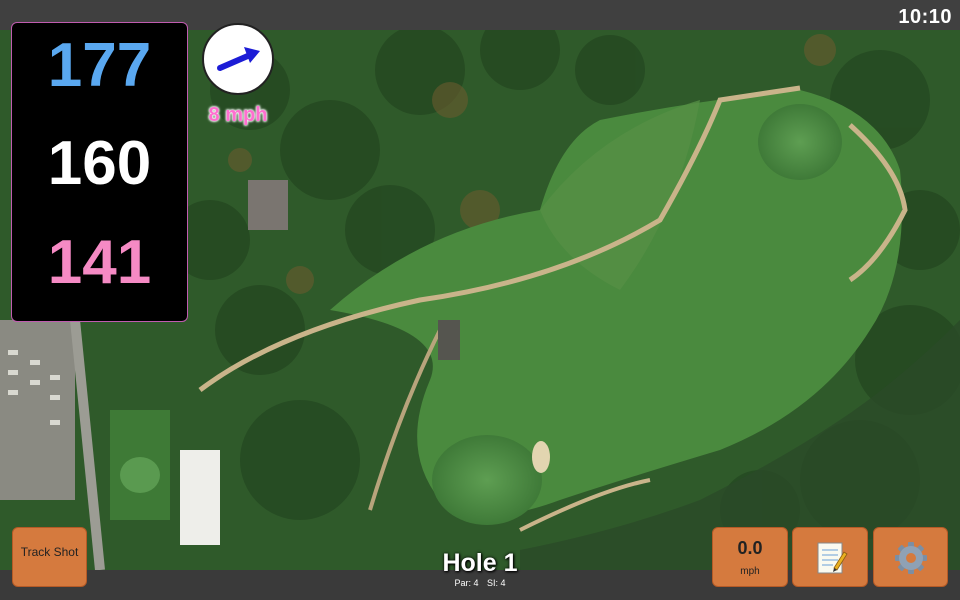 The height and width of the screenshot is (600, 960). Describe the element at coordinates (99, 163) in the screenshot. I see `middle-yardage: 160` at that location.